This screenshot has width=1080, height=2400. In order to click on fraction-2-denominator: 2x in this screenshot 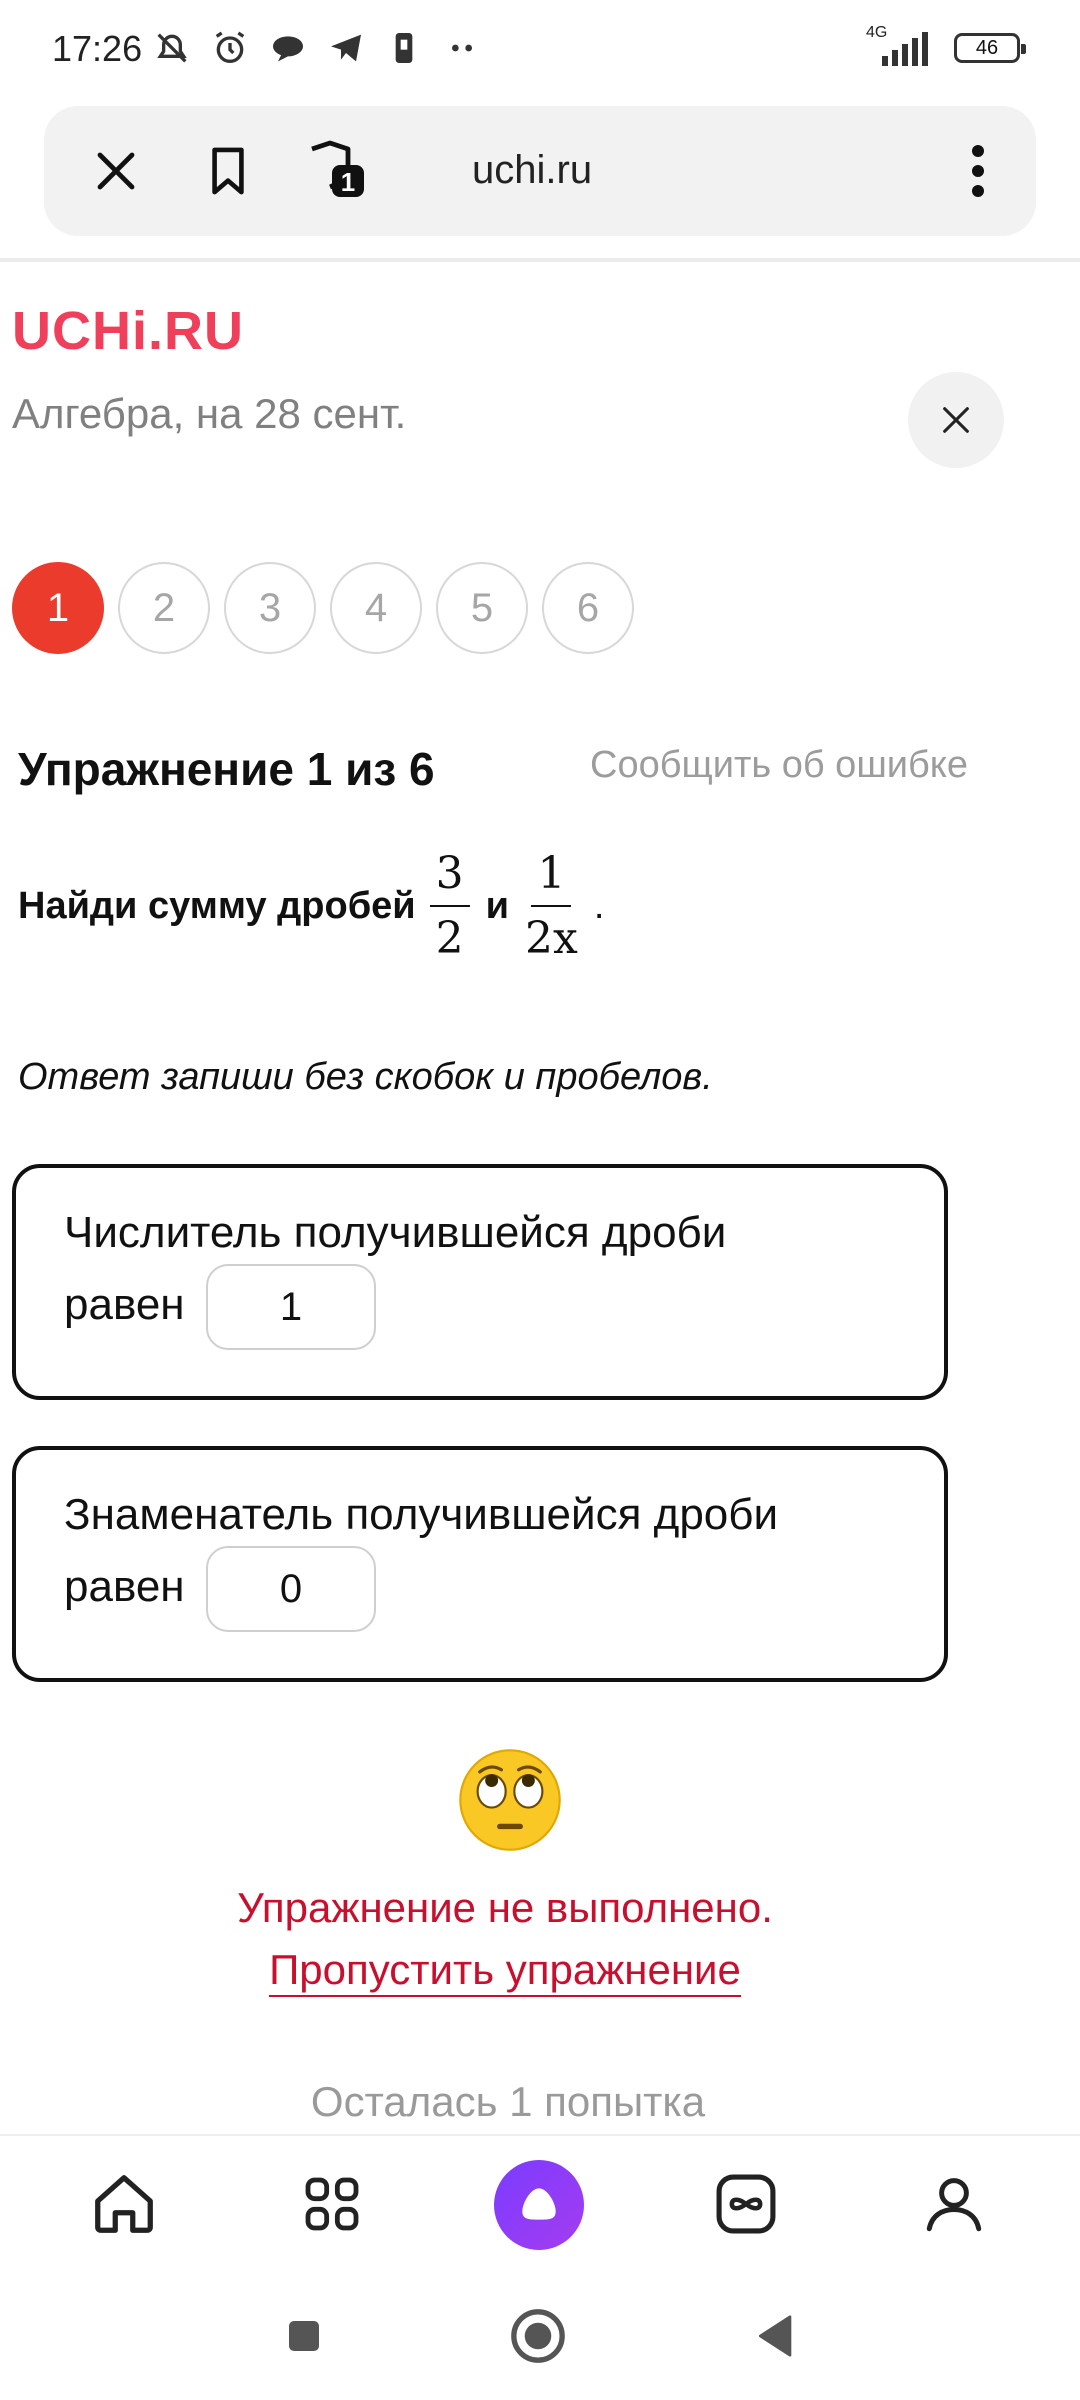, I will do `click(551, 938)`.